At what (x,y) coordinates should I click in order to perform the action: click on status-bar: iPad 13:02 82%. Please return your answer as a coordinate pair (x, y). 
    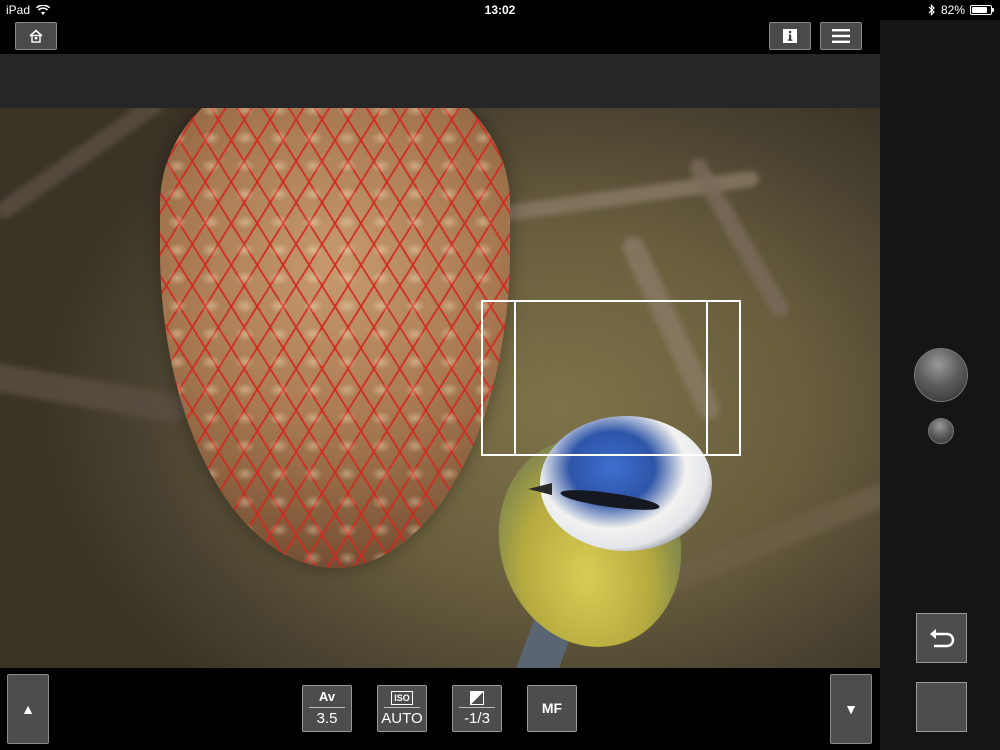
    Looking at the image, I should click on (500, 10).